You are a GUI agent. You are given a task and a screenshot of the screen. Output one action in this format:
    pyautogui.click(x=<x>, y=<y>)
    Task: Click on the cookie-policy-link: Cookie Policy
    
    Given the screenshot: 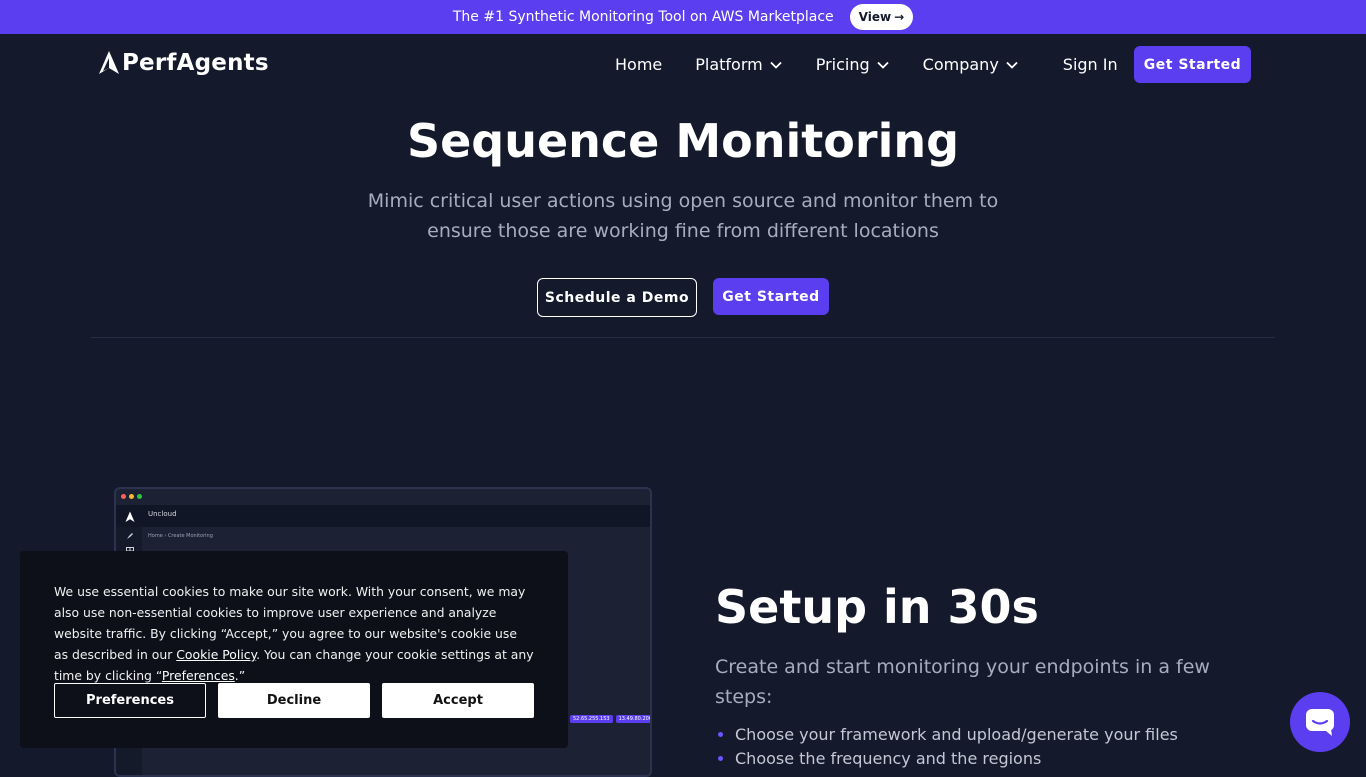 What is the action you would take?
    pyautogui.click(x=216, y=654)
    